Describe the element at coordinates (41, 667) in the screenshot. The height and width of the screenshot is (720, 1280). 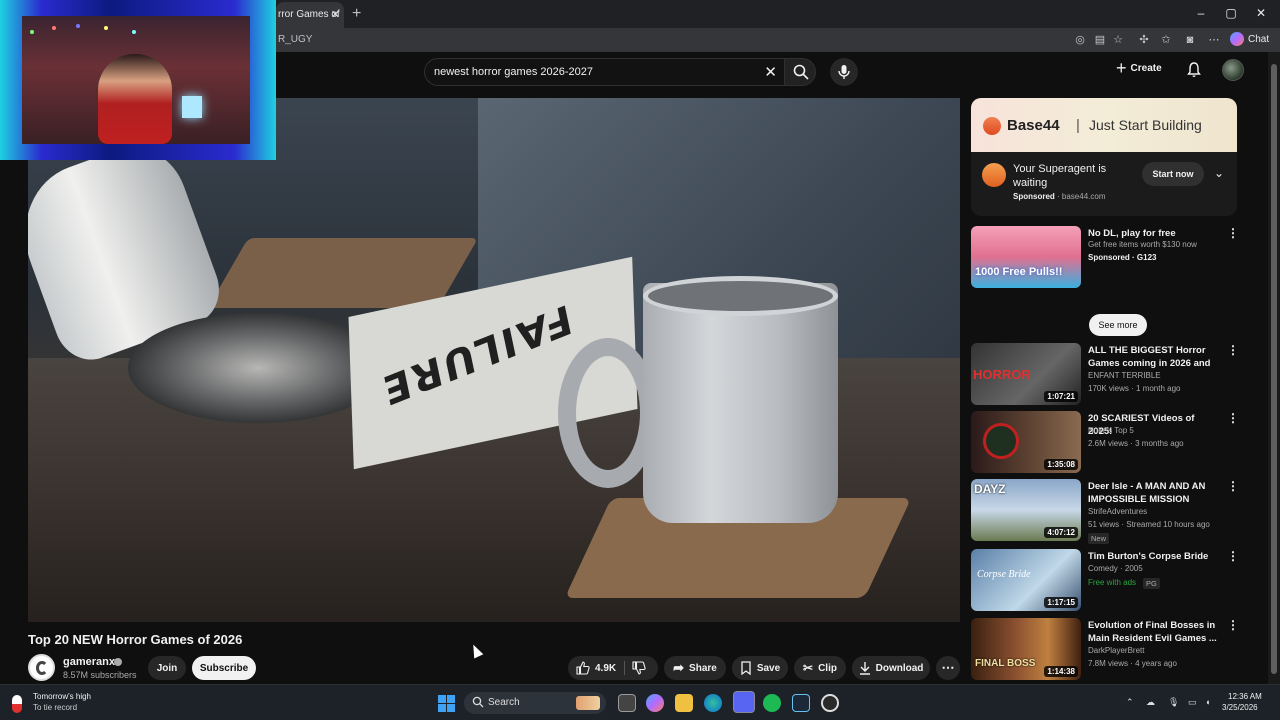
I see `channel-avatar` at that location.